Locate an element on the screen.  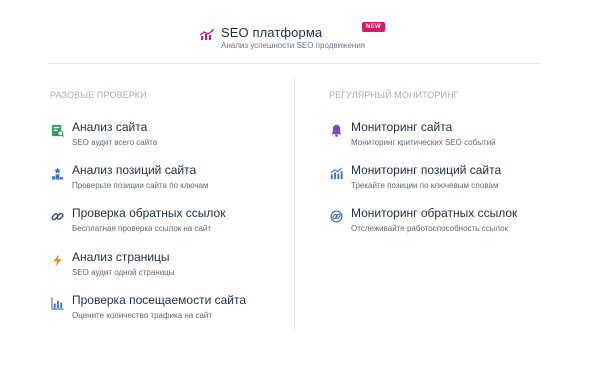
ranking-podium-icon is located at coordinates (57, 173).